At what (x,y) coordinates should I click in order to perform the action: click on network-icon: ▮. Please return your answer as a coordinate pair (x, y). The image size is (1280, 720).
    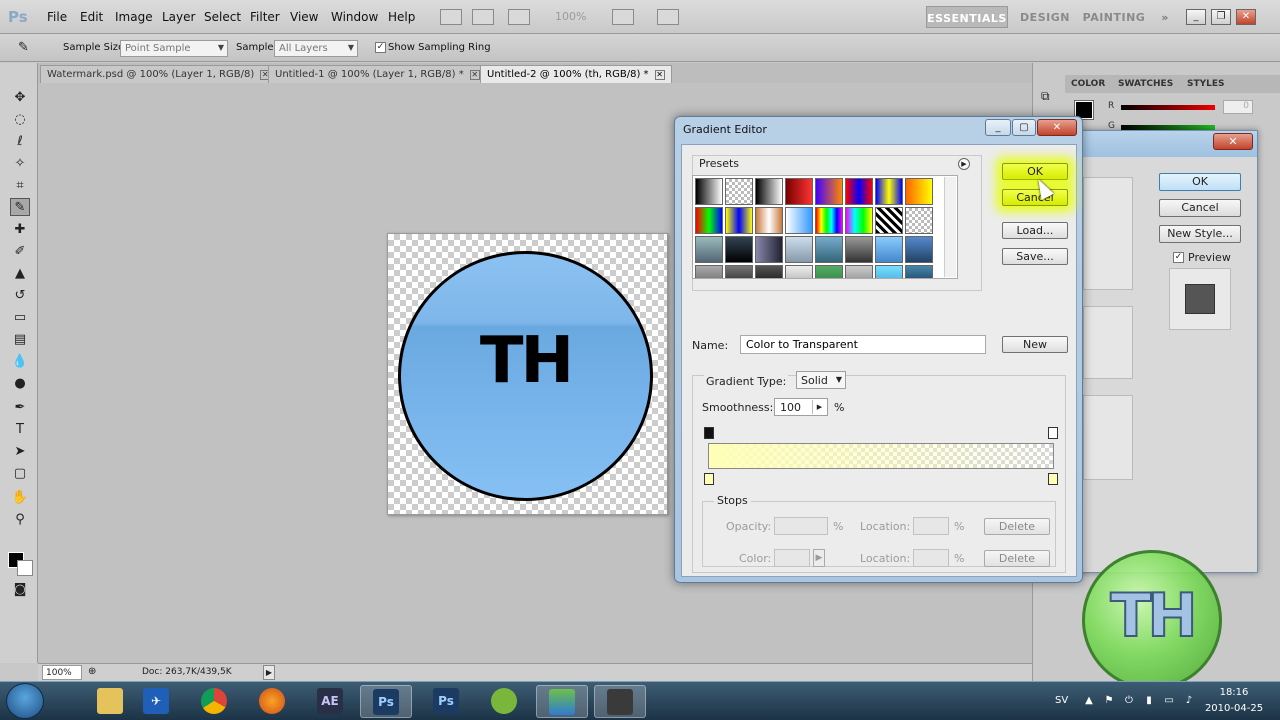
    Looking at the image, I should click on (1149, 701).